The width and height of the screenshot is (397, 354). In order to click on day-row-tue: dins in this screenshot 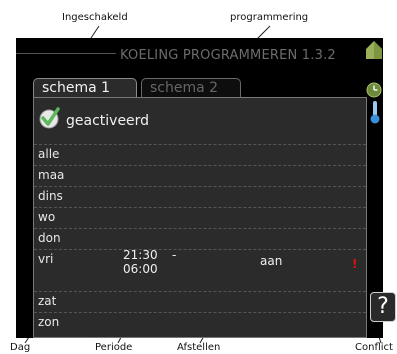, I will do `click(200, 195)`.